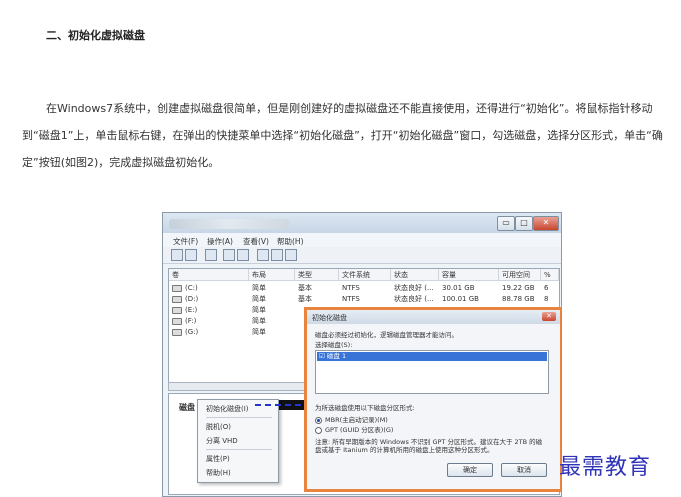 The image size is (681, 497). Describe the element at coordinates (362, 255) in the screenshot. I see `toolbar` at that location.